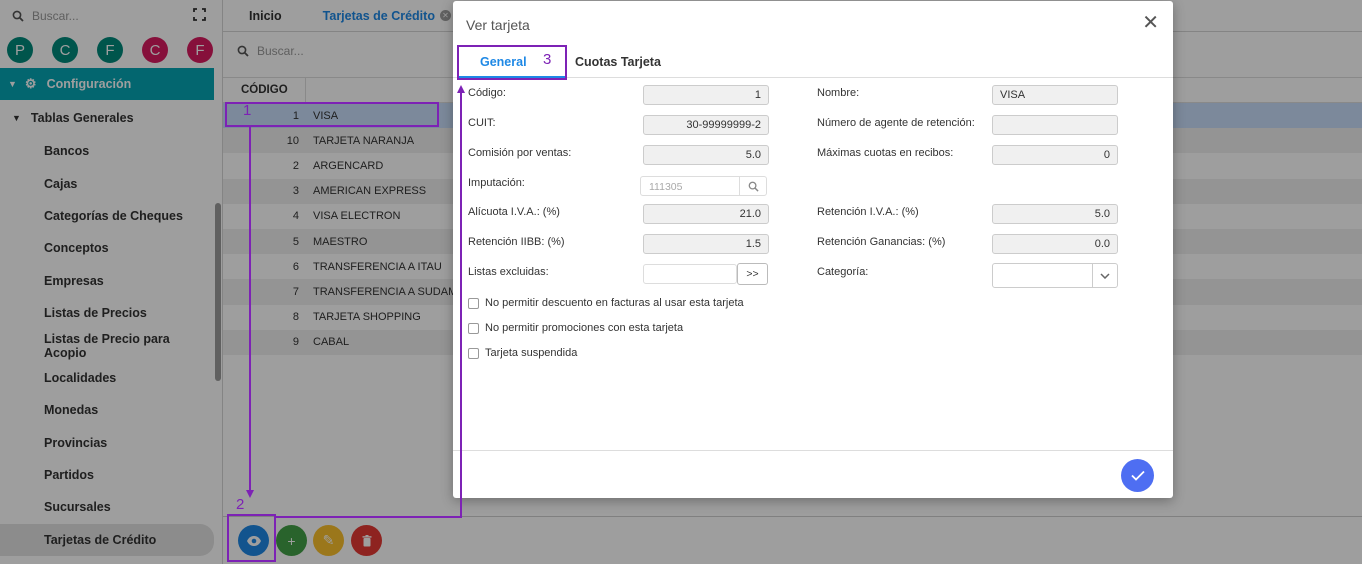 The height and width of the screenshot is (564, 1362). I want to click on imputacion-search-button, so click(752, 186).